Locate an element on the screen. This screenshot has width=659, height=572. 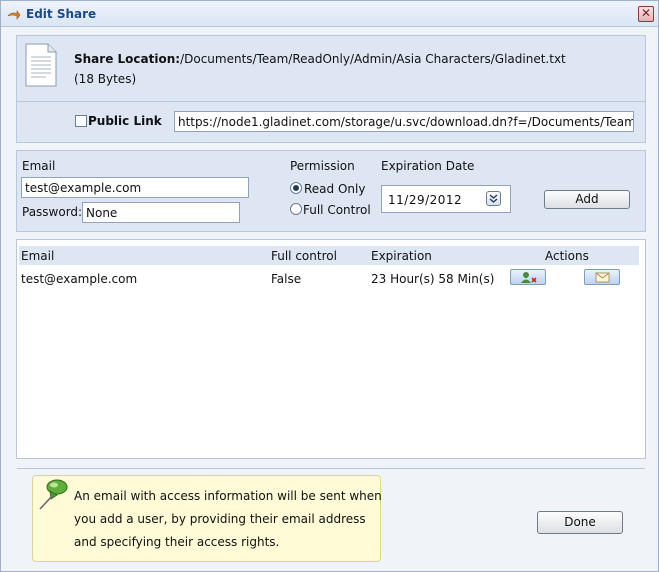
full-control-label: Full Control is located at coordinates (337, 210).